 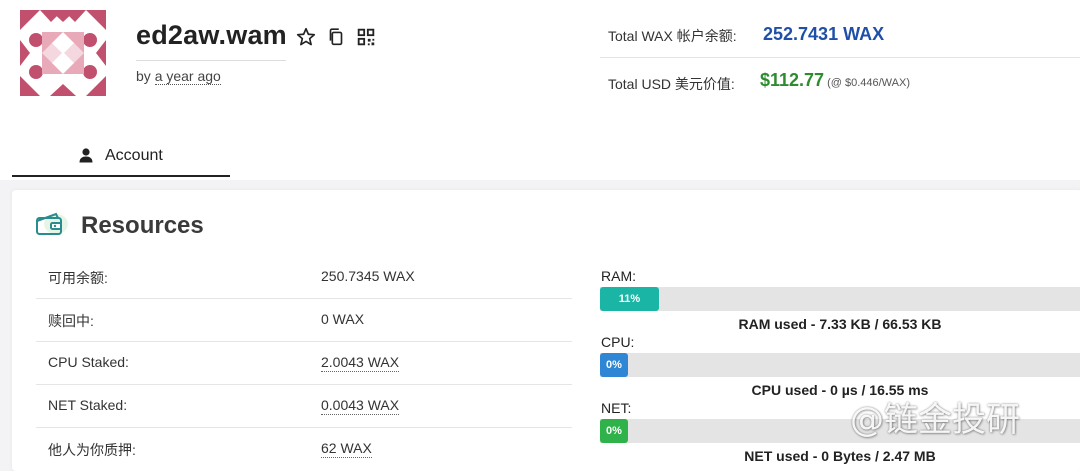 I want to click on resource-row-staked-by-others: 他人为你质押: 62 WAX, so click(x=304, y=449).